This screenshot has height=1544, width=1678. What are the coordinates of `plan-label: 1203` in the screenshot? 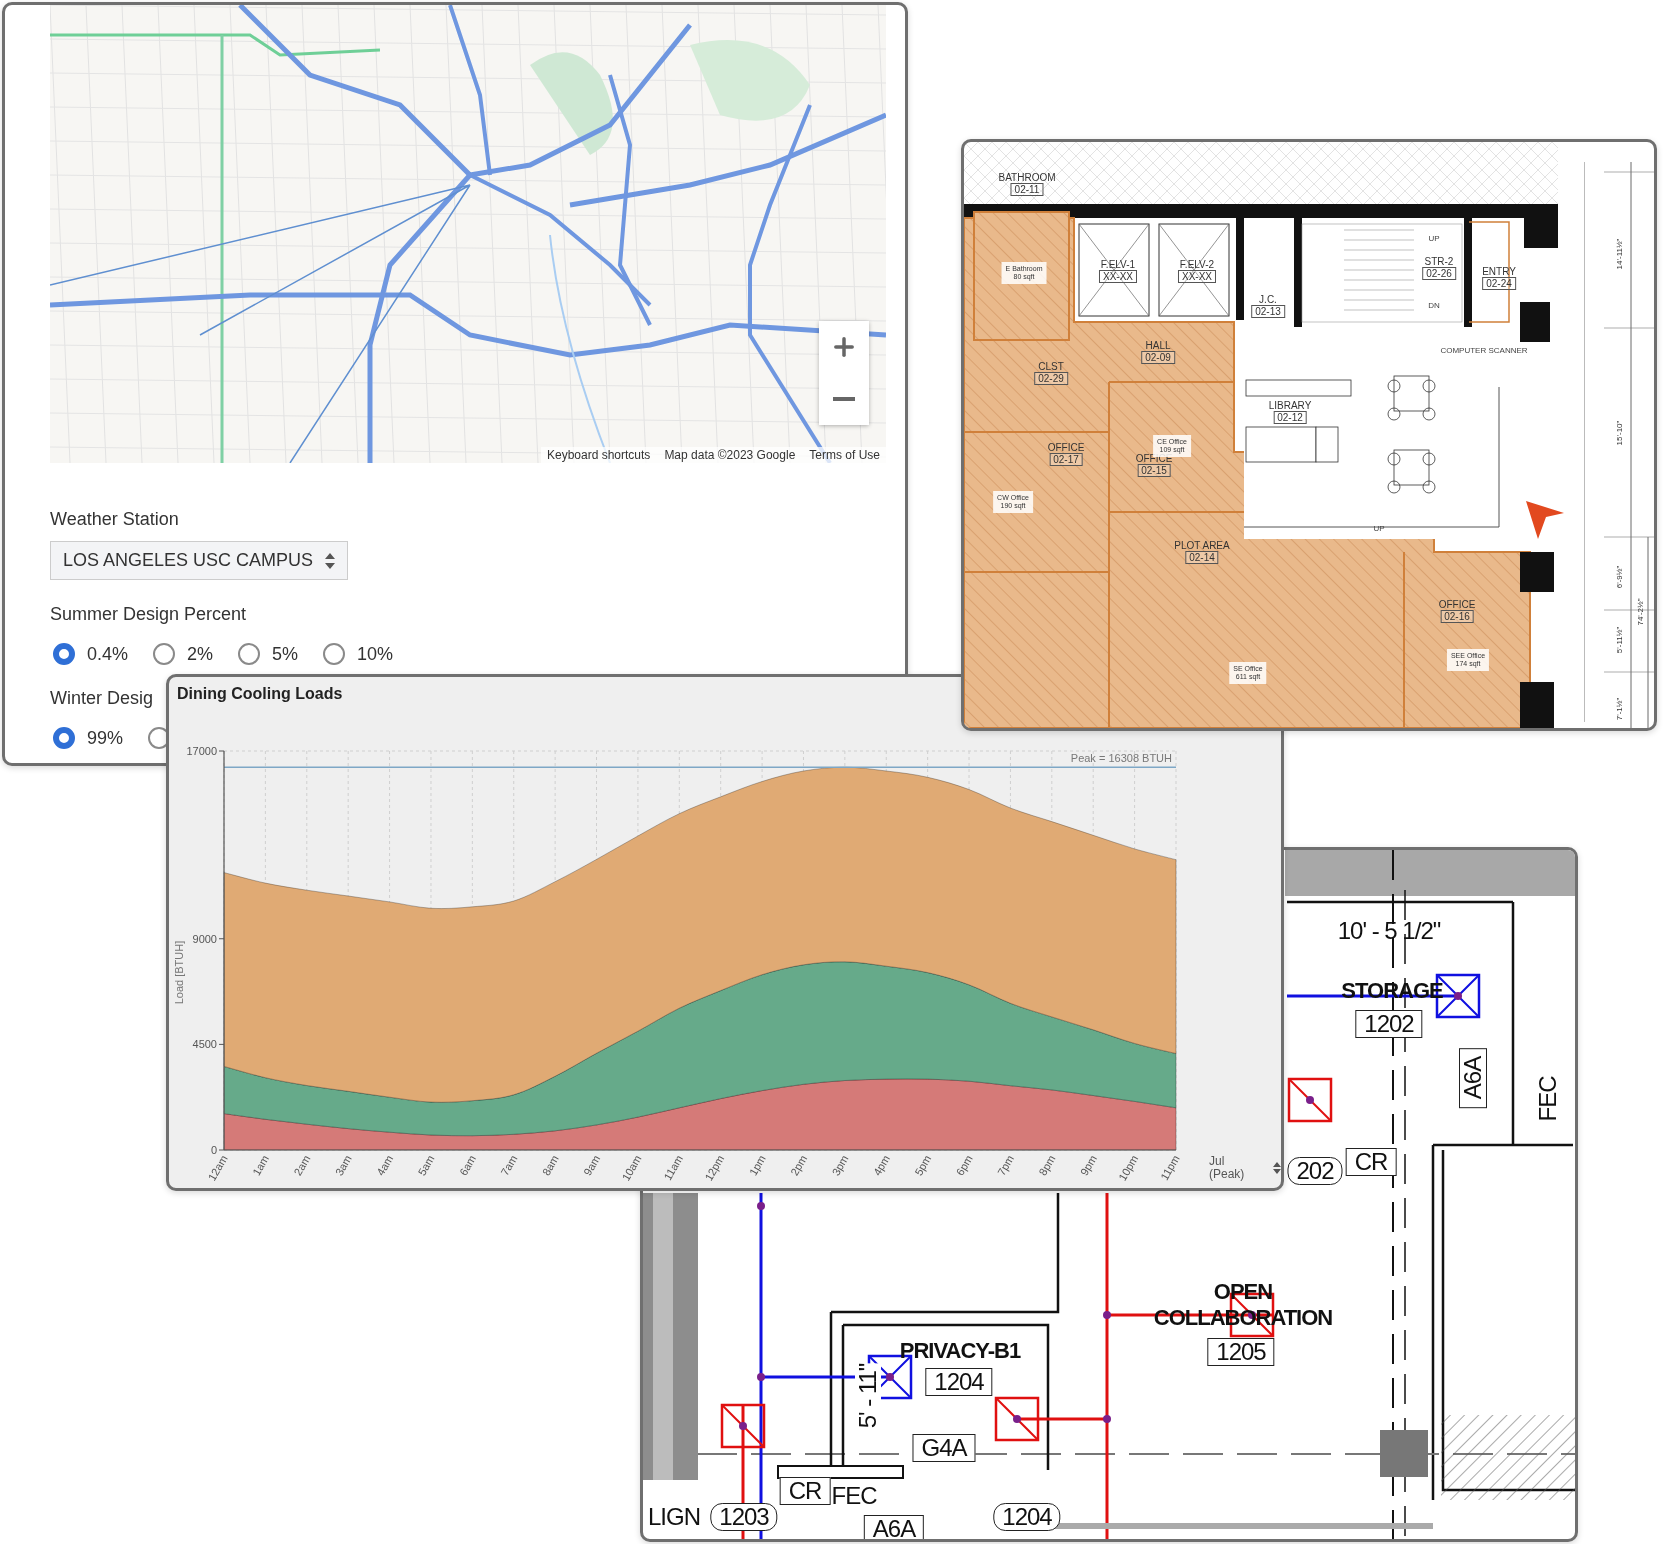 It's located at (744, 1517).